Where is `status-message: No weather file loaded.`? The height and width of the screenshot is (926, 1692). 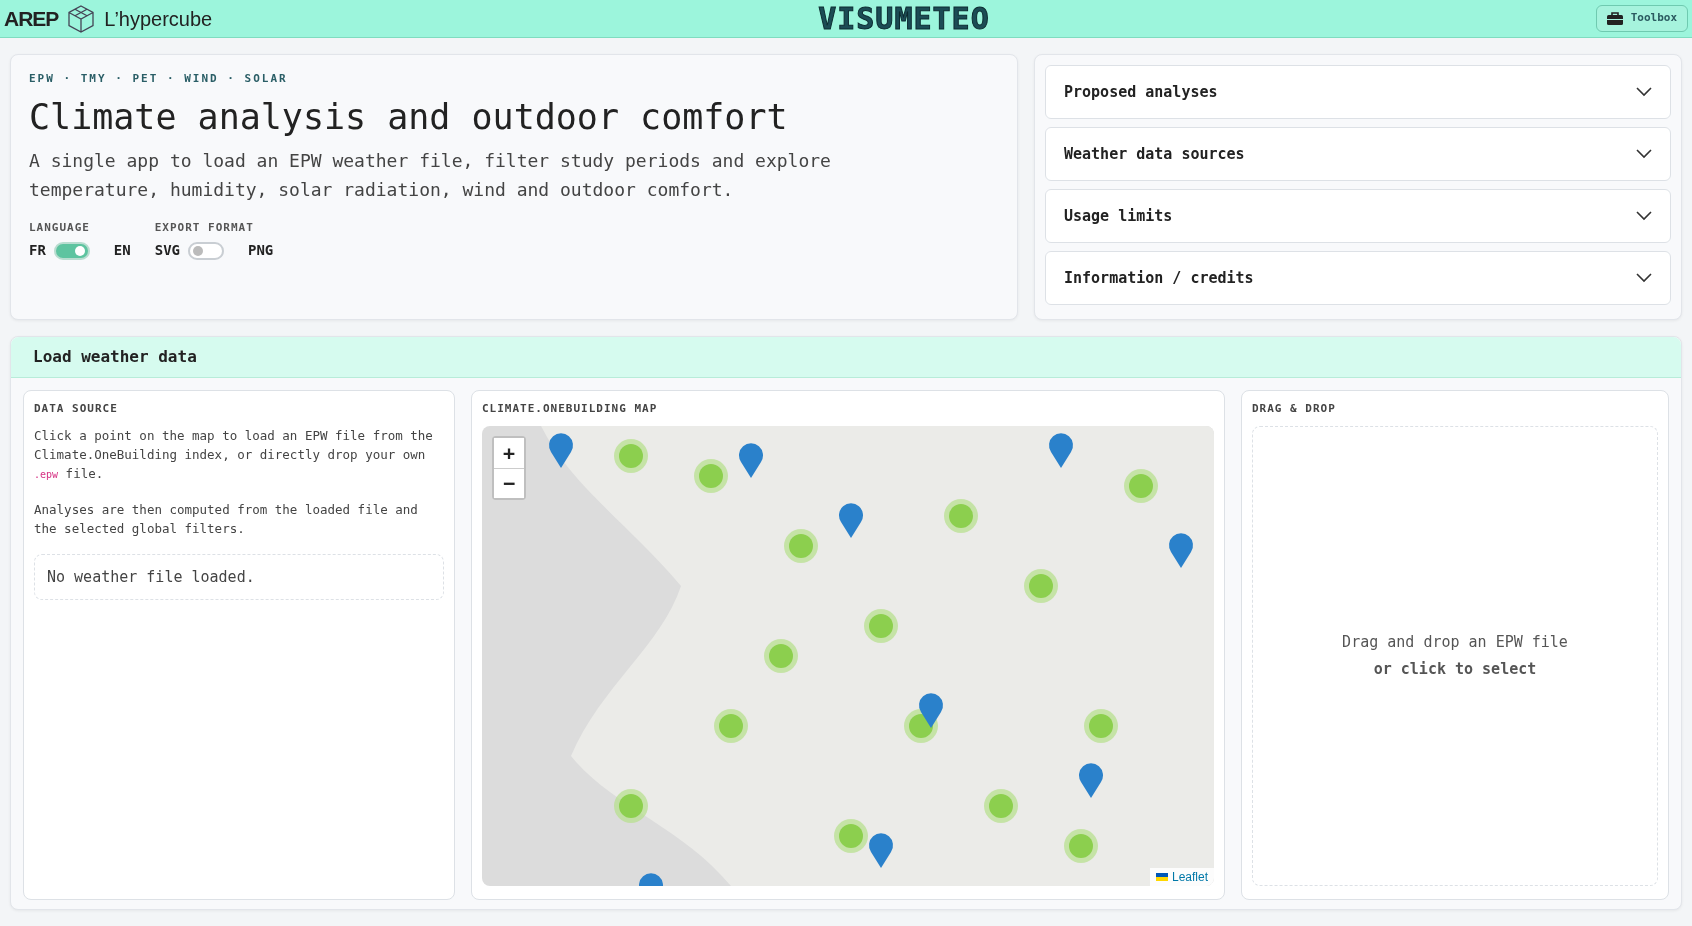 status-message: No weather file loaded. is located at coordinates (239, 576).